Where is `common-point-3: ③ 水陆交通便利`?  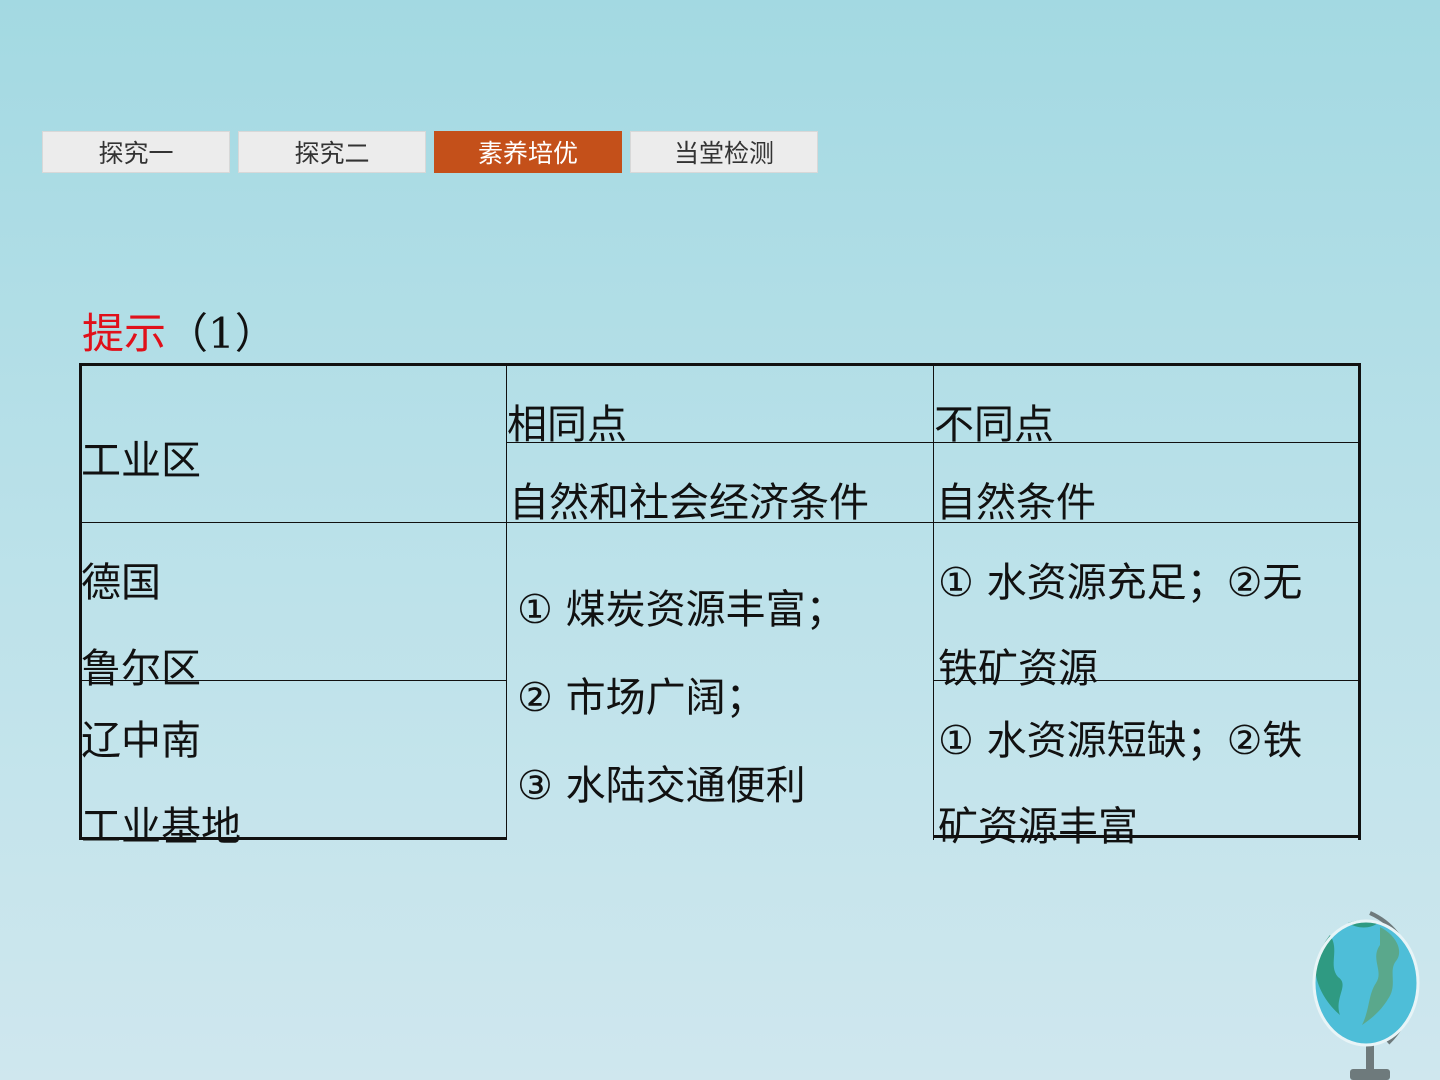 common-point-3: ③ 水陆交通便利 is located at coordinates (661, 786).